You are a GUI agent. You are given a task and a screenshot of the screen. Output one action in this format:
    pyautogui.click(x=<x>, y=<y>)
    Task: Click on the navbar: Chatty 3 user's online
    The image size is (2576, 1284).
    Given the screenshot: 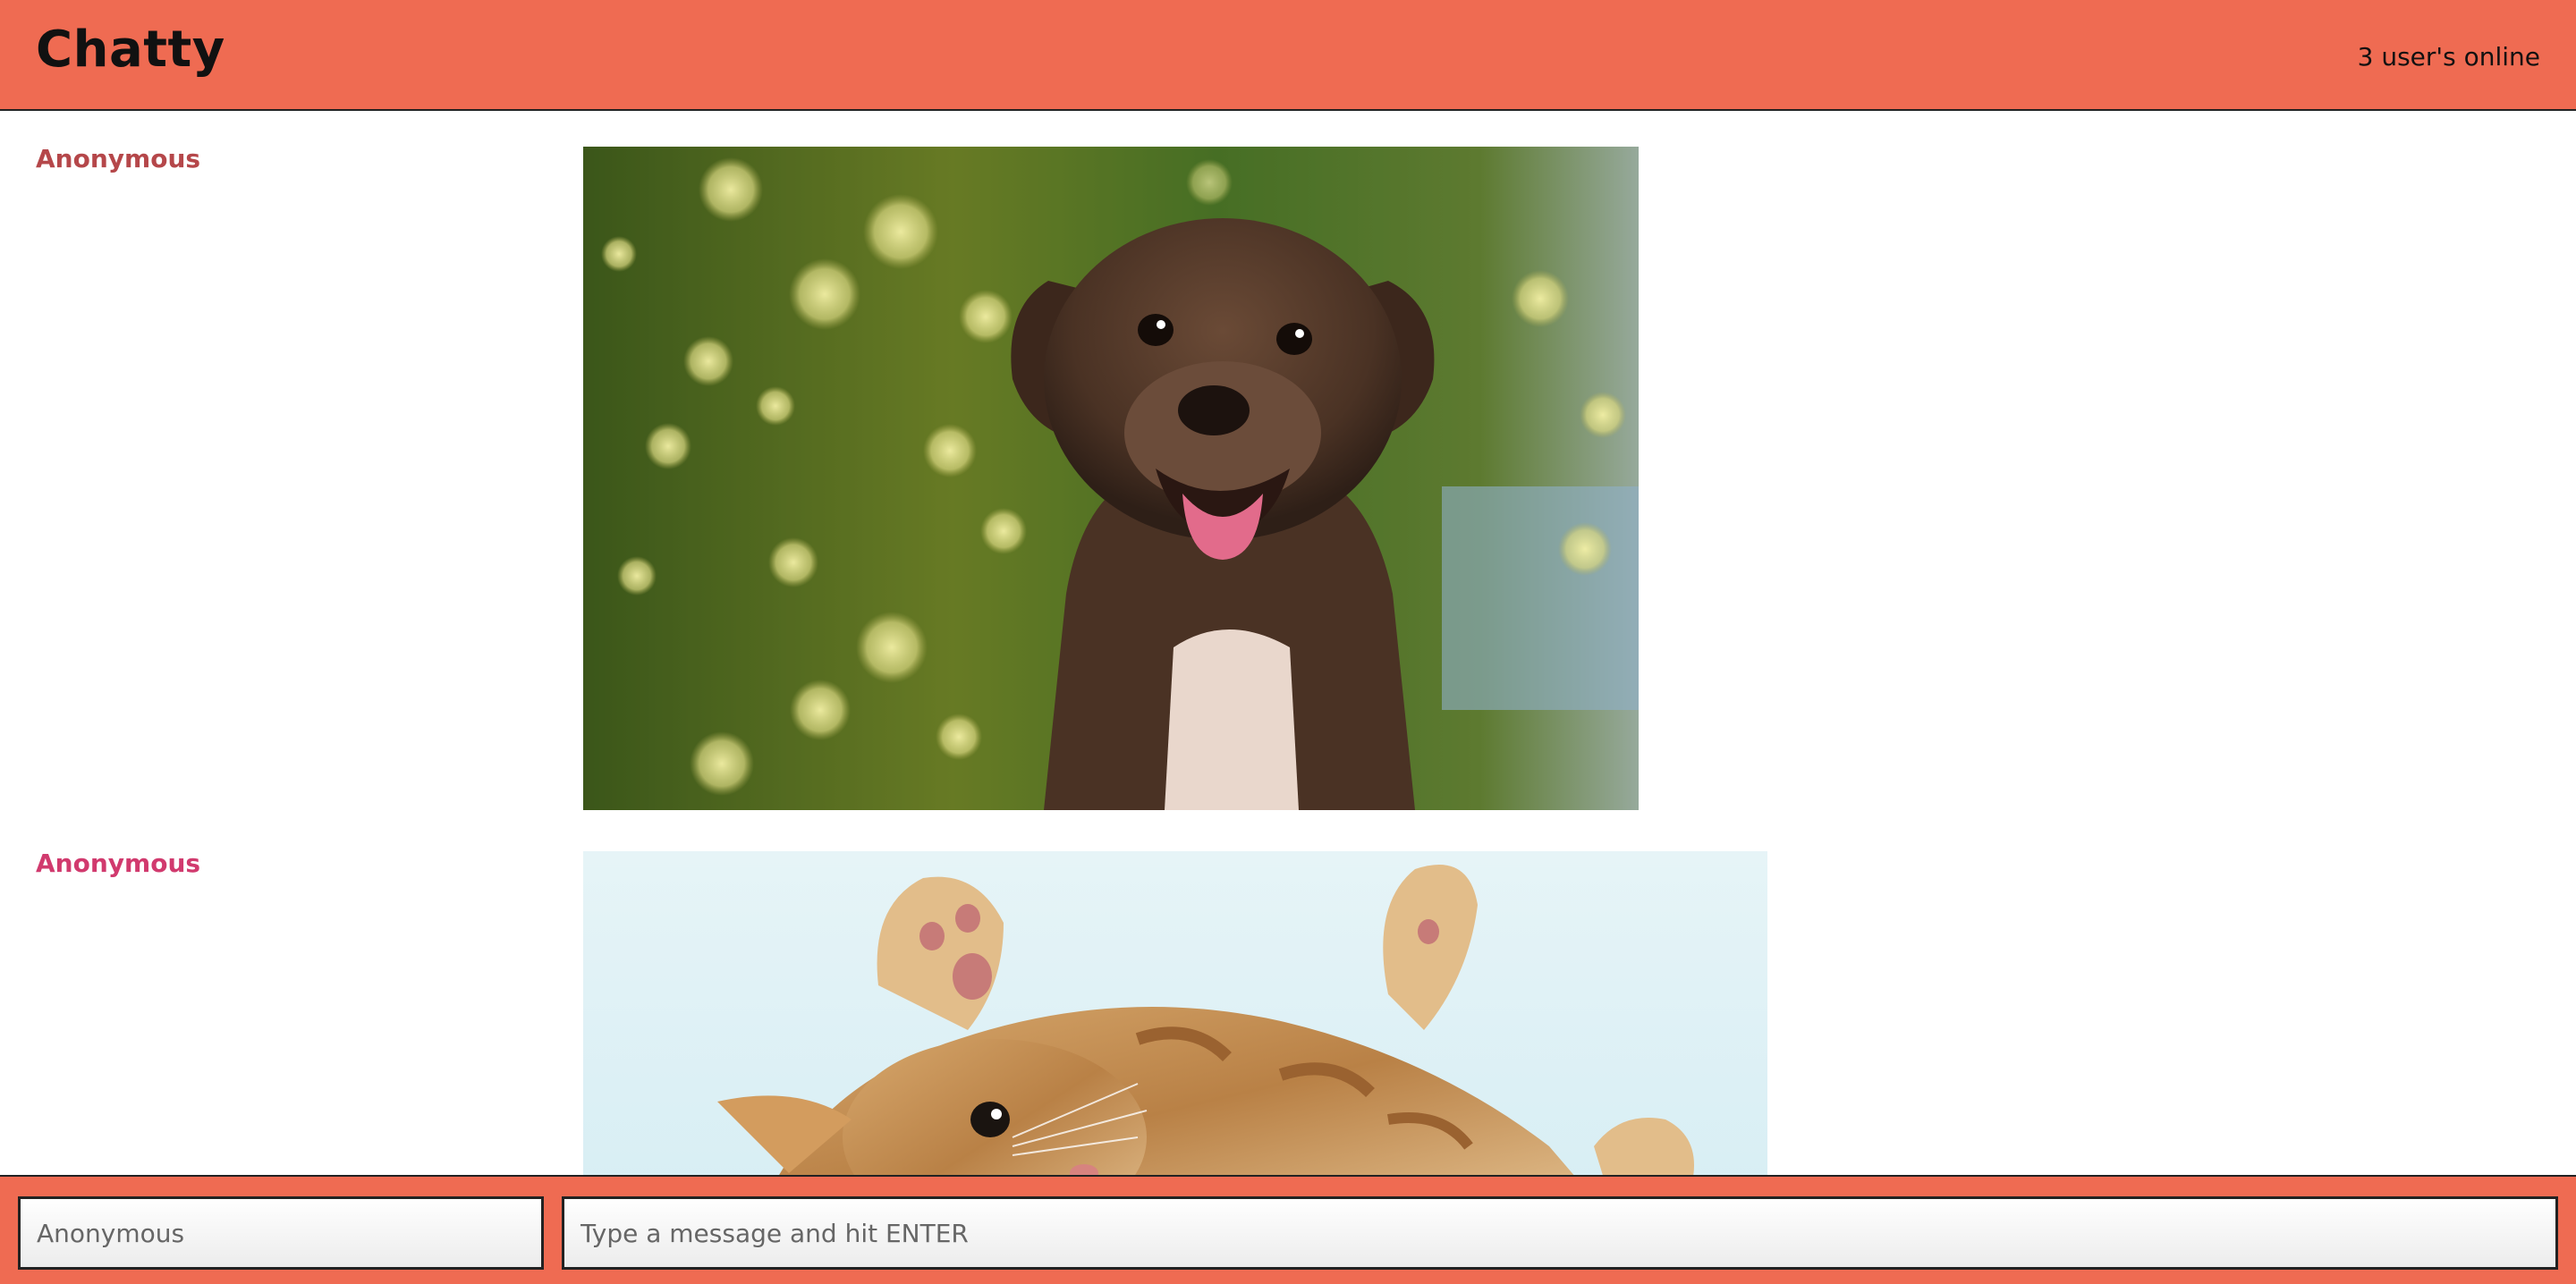 What is the action you would take?
    pyautogui.click(x=1288, y=56)
    